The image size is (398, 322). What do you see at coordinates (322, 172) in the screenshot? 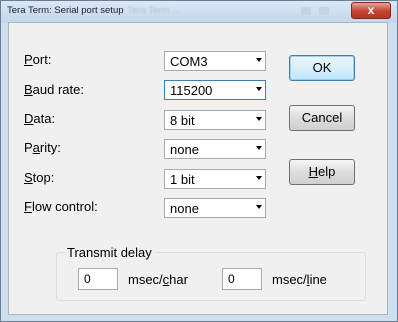
I see `help-button: Help` at bounding box center [322, 172].